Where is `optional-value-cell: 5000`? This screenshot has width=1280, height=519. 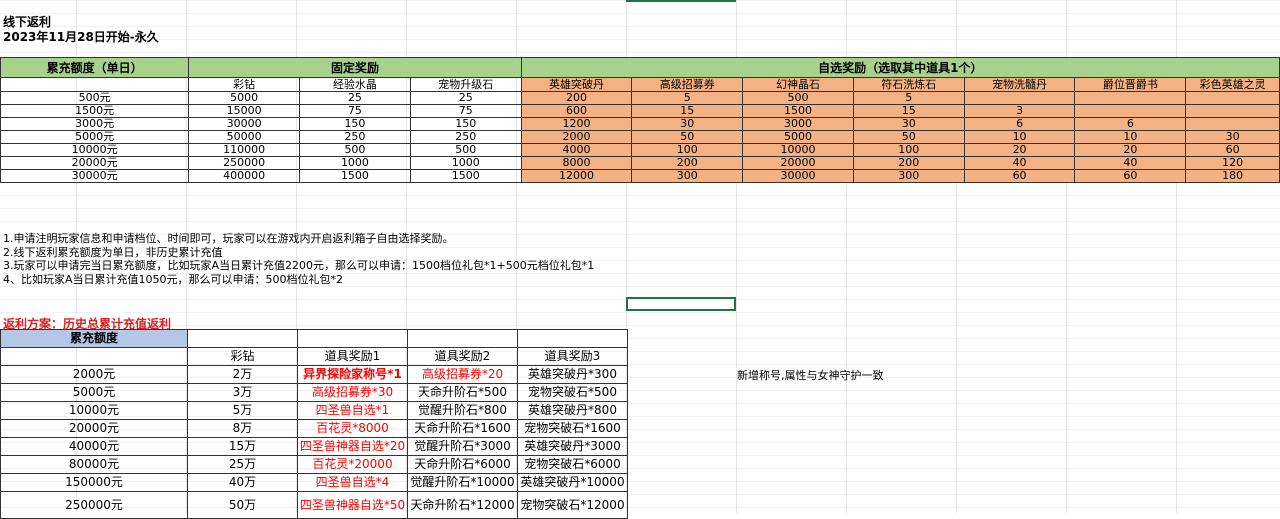 optional-value-cell: 5000 is located at coordinates (798, 137).